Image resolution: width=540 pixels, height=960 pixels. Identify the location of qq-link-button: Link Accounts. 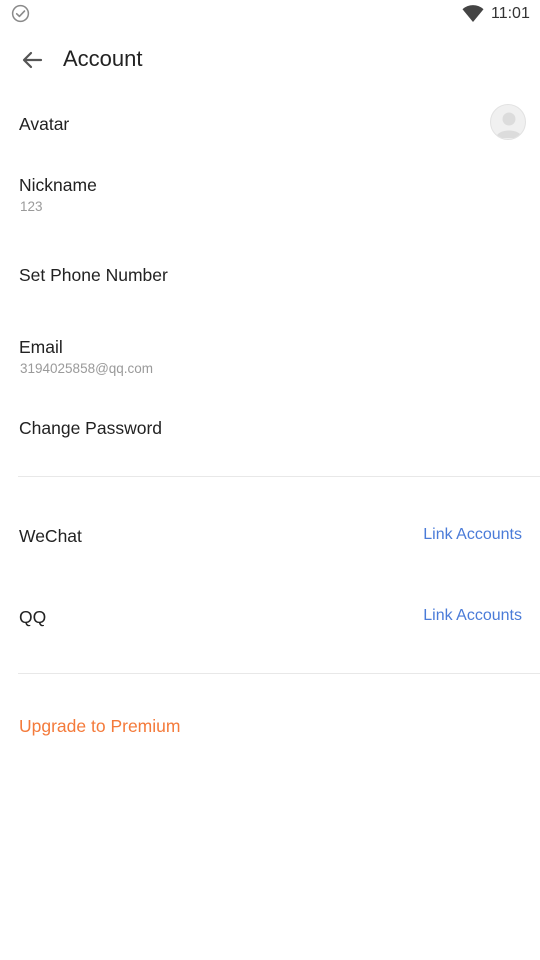
(472, 616).